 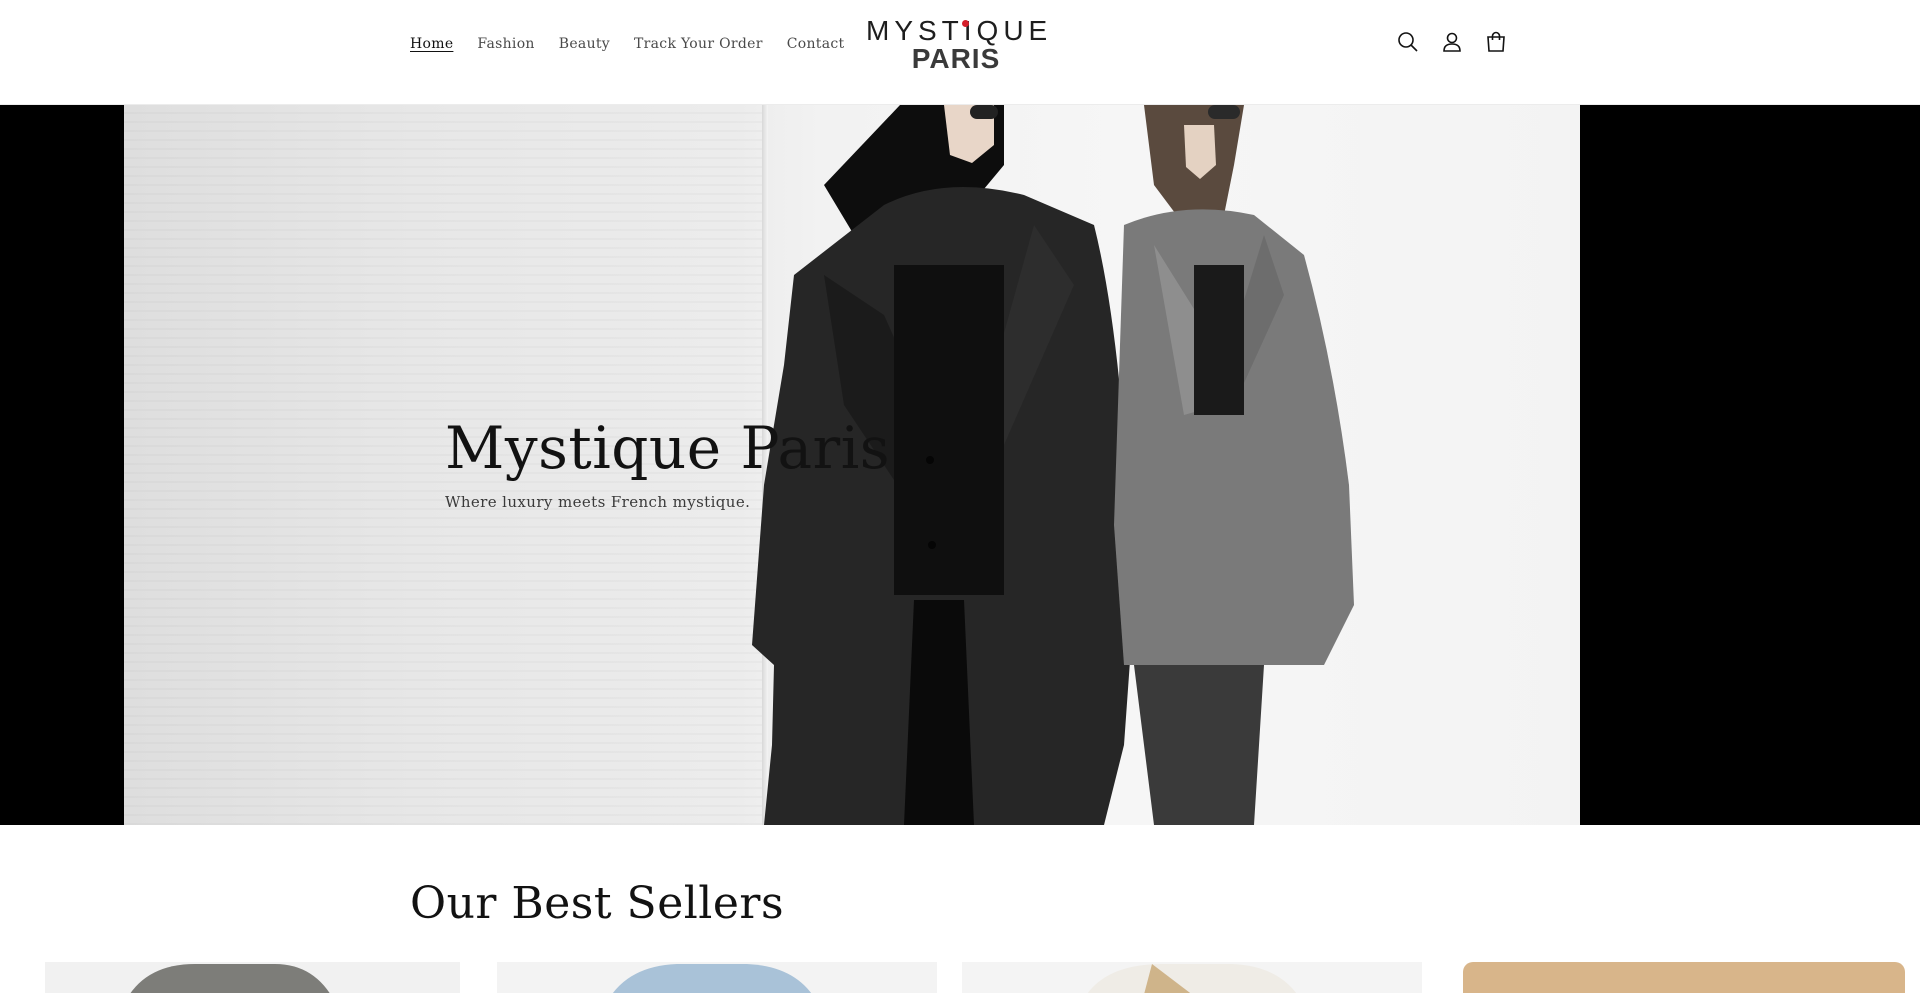 What do you see at coordinates (1496, 42) in the screenshot?
I see `cart-icon` at bounding box center [1496, 42].